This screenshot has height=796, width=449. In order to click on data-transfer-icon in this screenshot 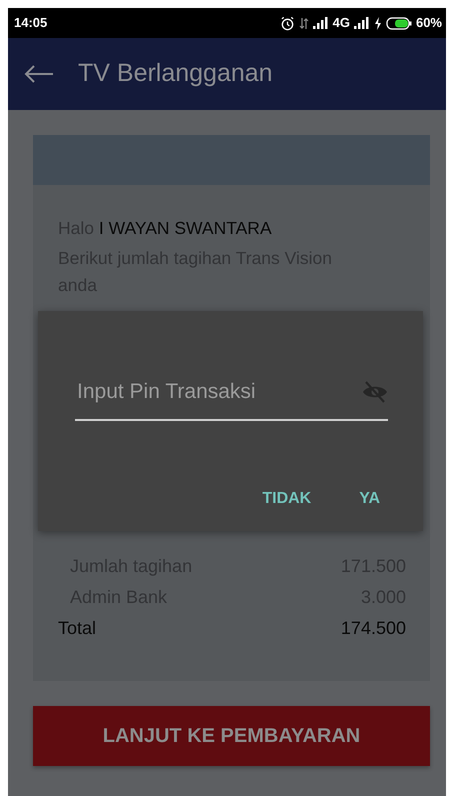, I will do `click(303, 23)`.